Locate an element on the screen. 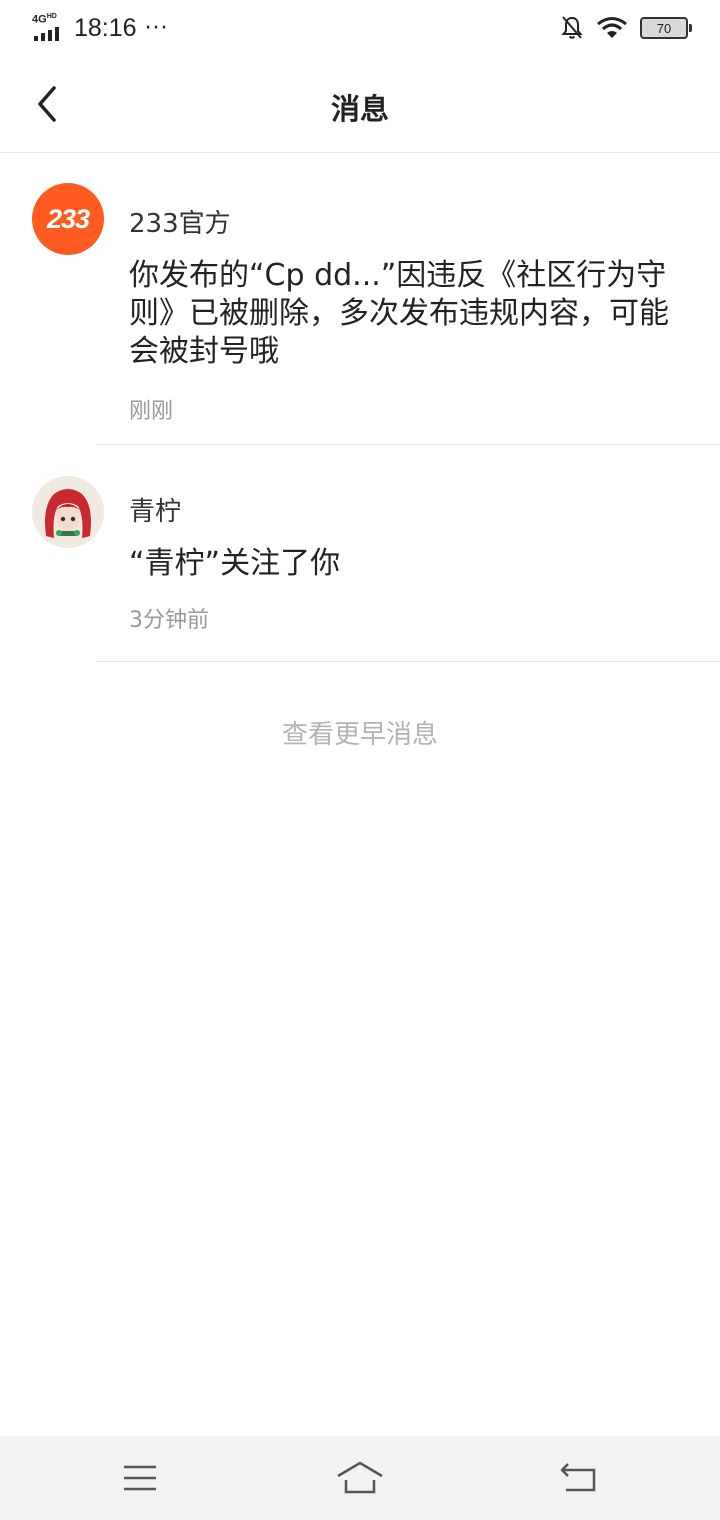  menu-icon is located at coordinates (140, 1478).